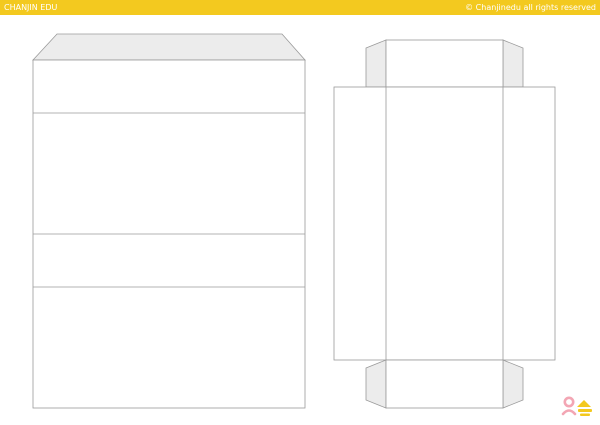 The height and width of the screenshot is (425, 600). Describe the element at coordinates (376, 63) in the screenshot. I see `box-top-left-flap` at that location.